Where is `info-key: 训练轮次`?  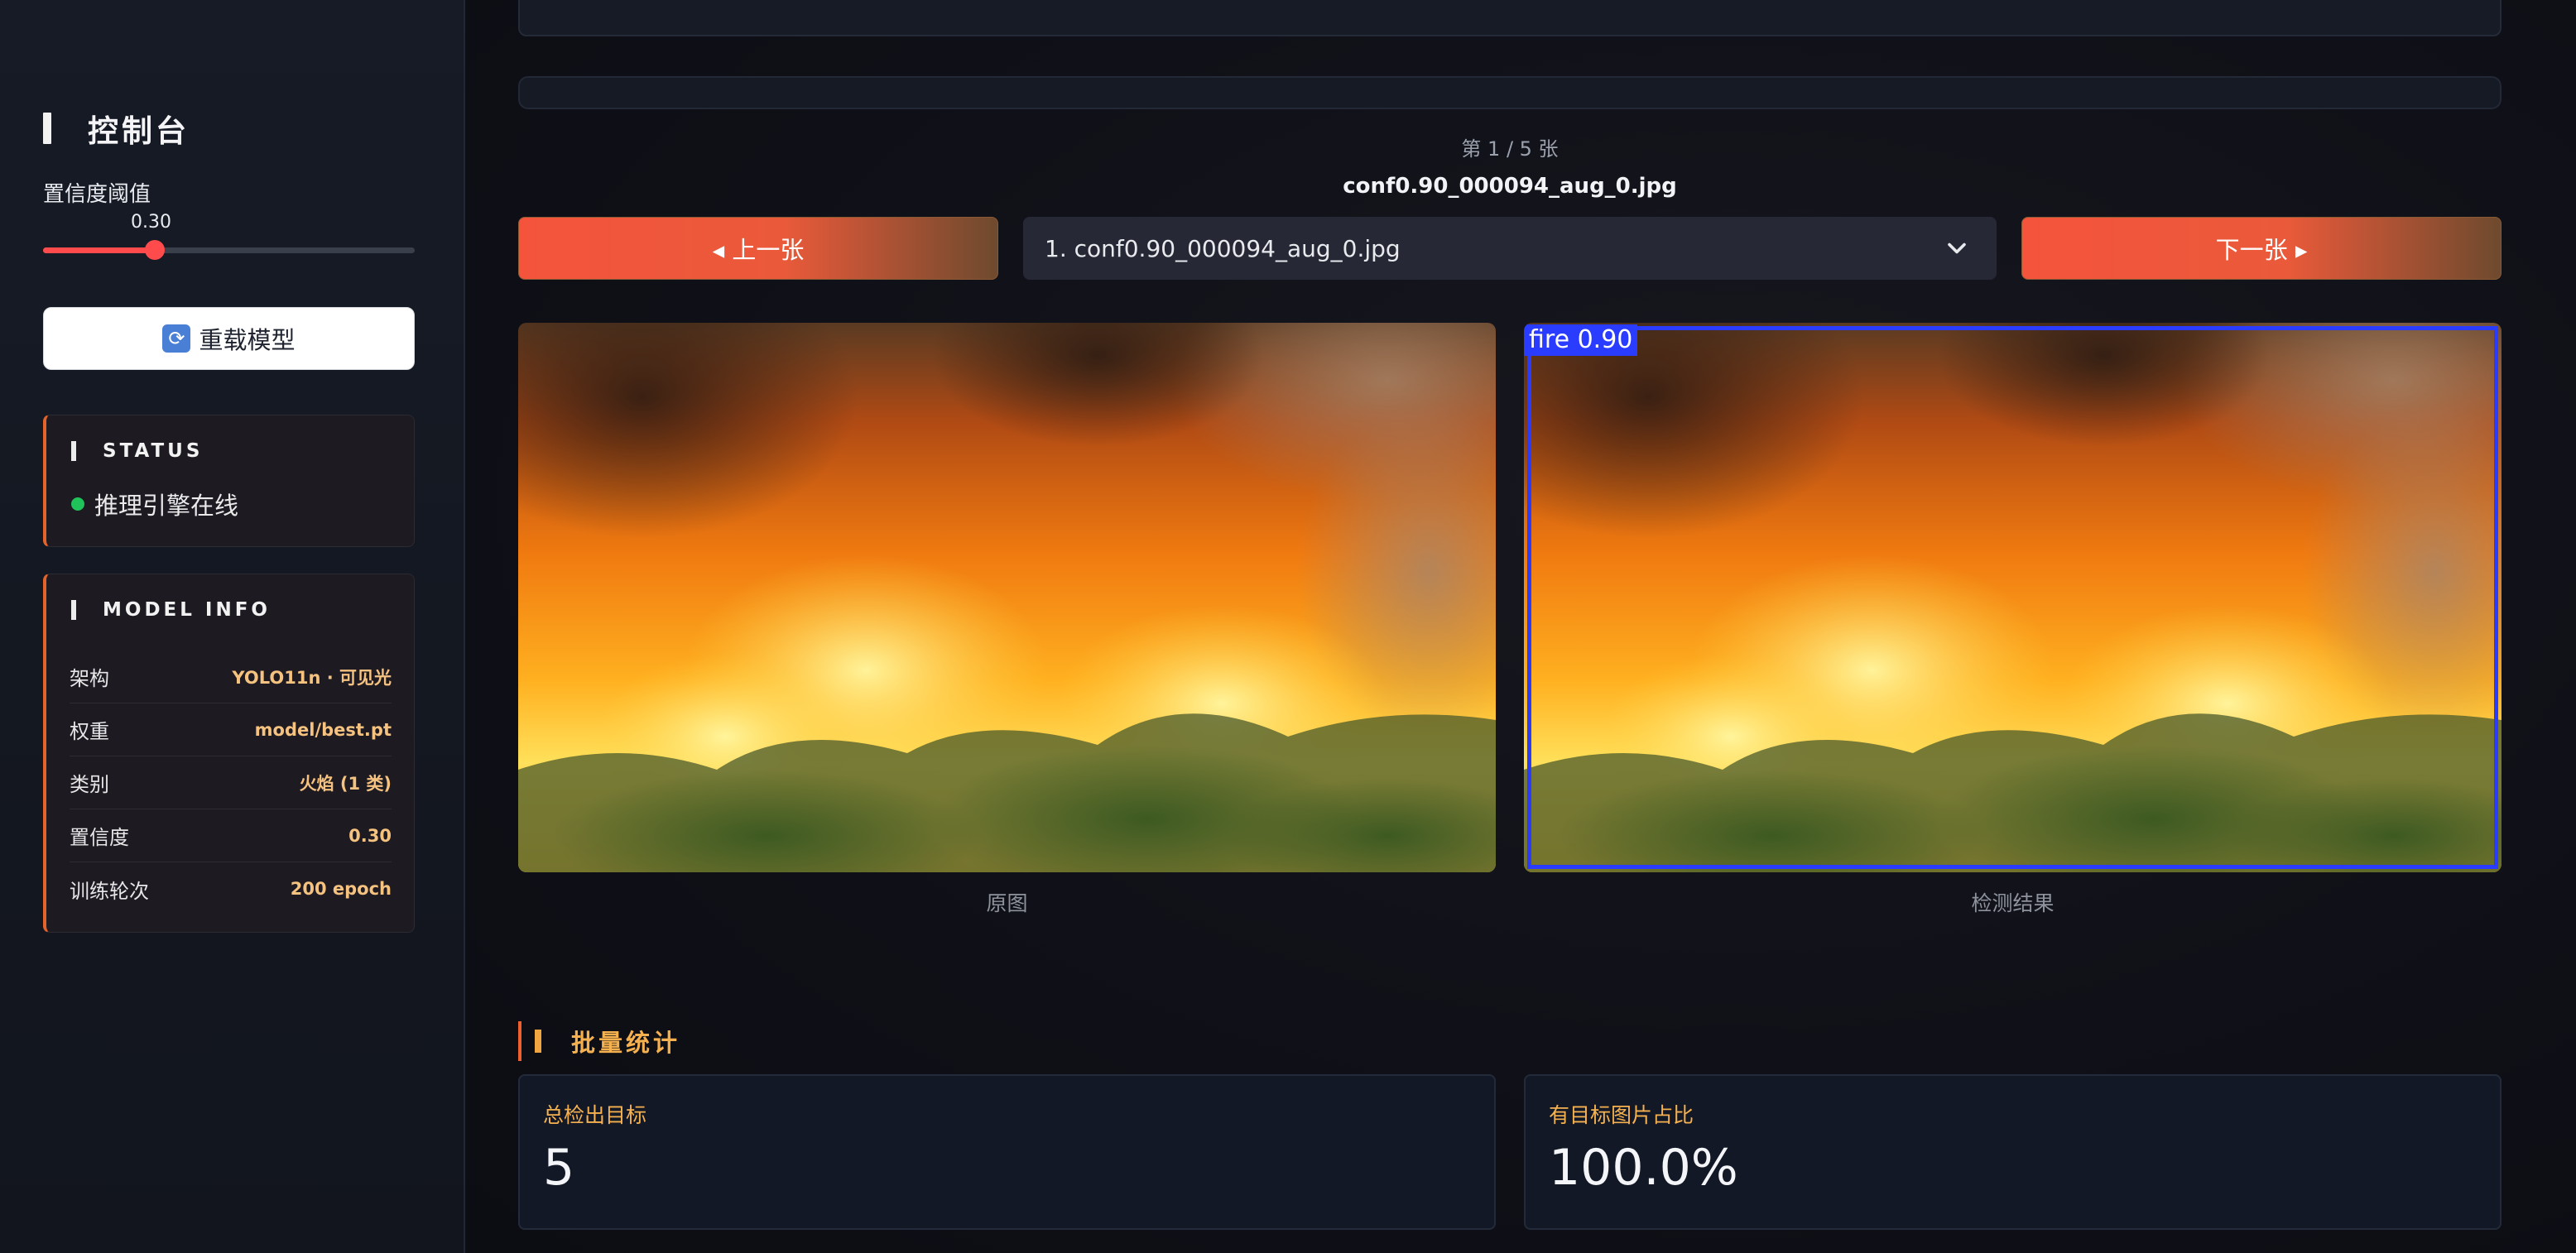 info-key: 训练轮次 is located at coordinates (109, 891).